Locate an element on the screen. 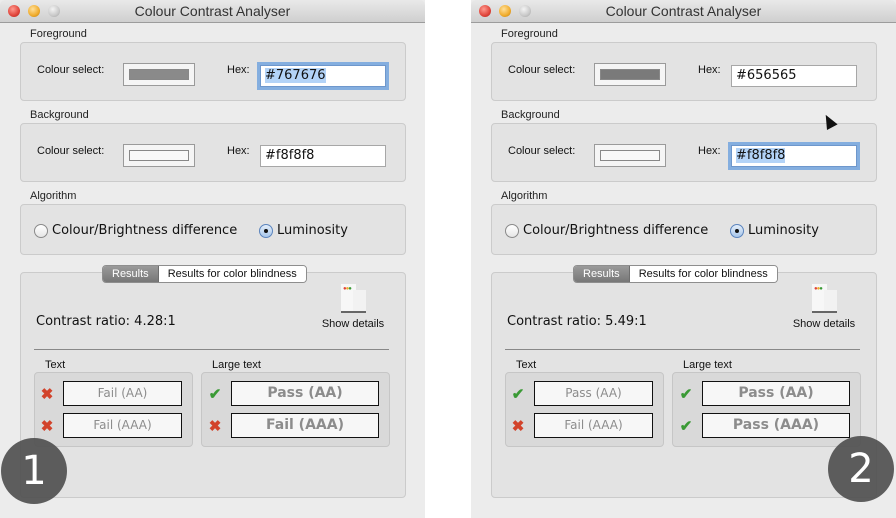 This screenshot has height=518, width=896. text-aa-result: Fail (AA) is located at coordinates (122, 393).